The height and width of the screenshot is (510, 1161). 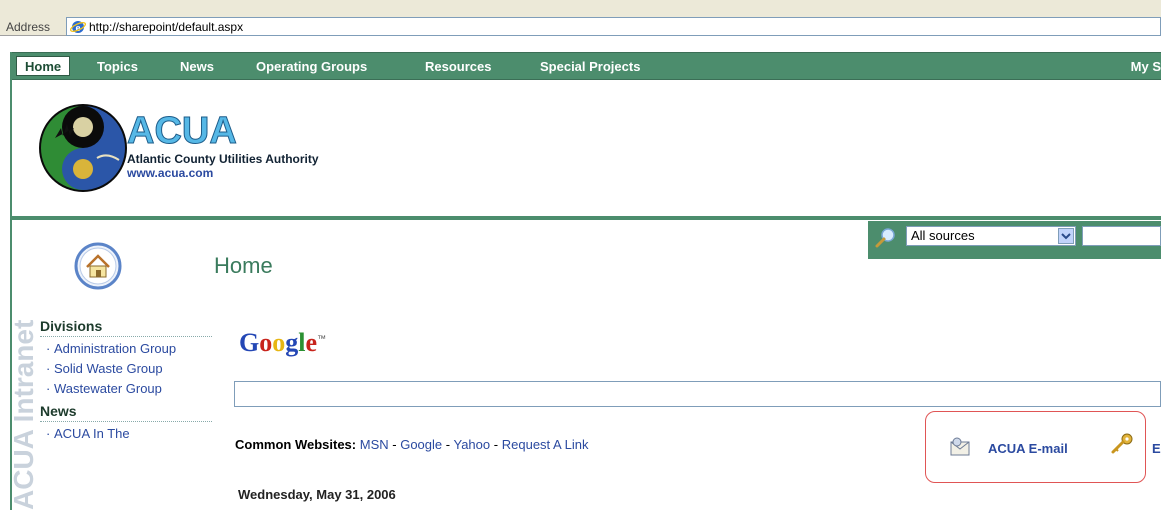 I want to click on org-website: www.acua.com, so click(x=170, y=173).